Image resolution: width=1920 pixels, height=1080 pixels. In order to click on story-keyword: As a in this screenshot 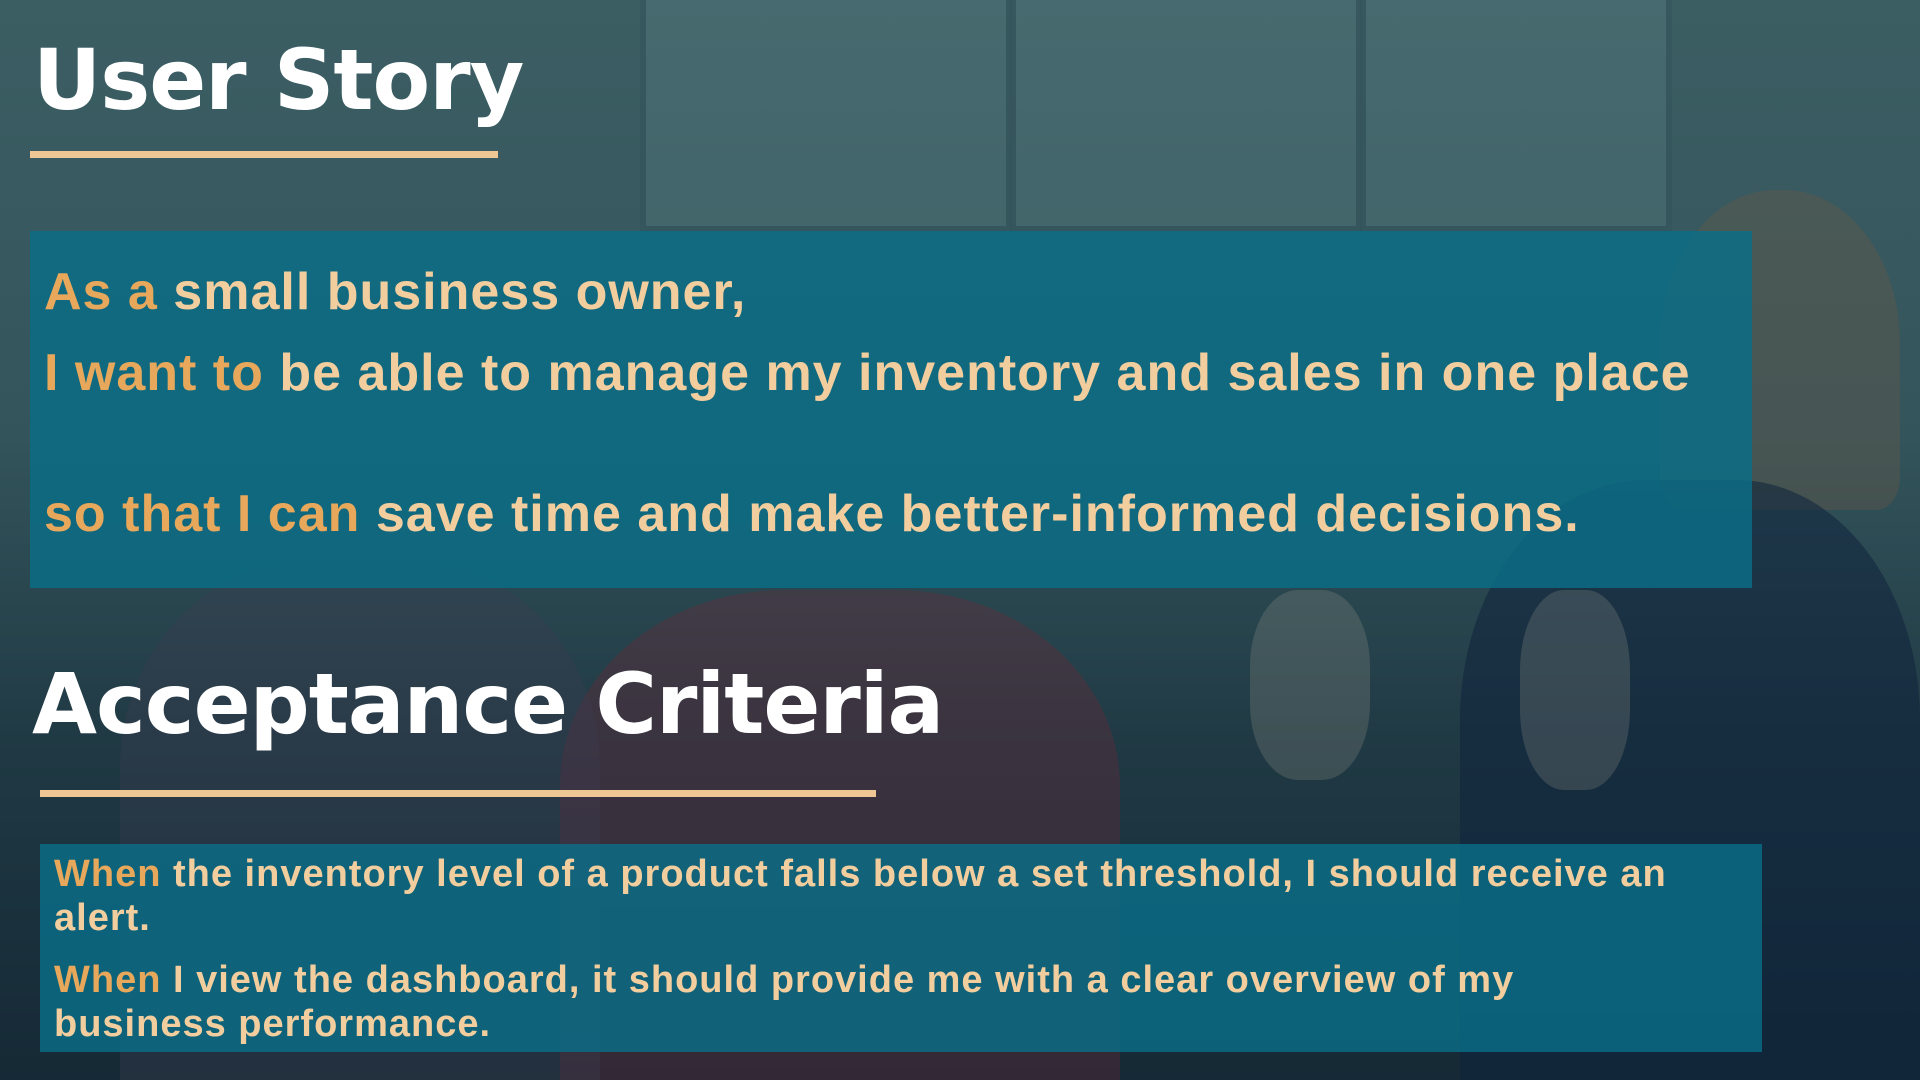, I will do `click(101, 292)`.